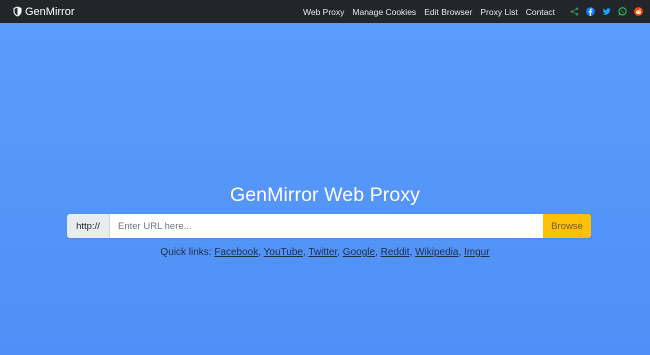 This screenshot has width=650, height=355. I want to click on quick-link-youtube: YouTube, so click(283, 252).